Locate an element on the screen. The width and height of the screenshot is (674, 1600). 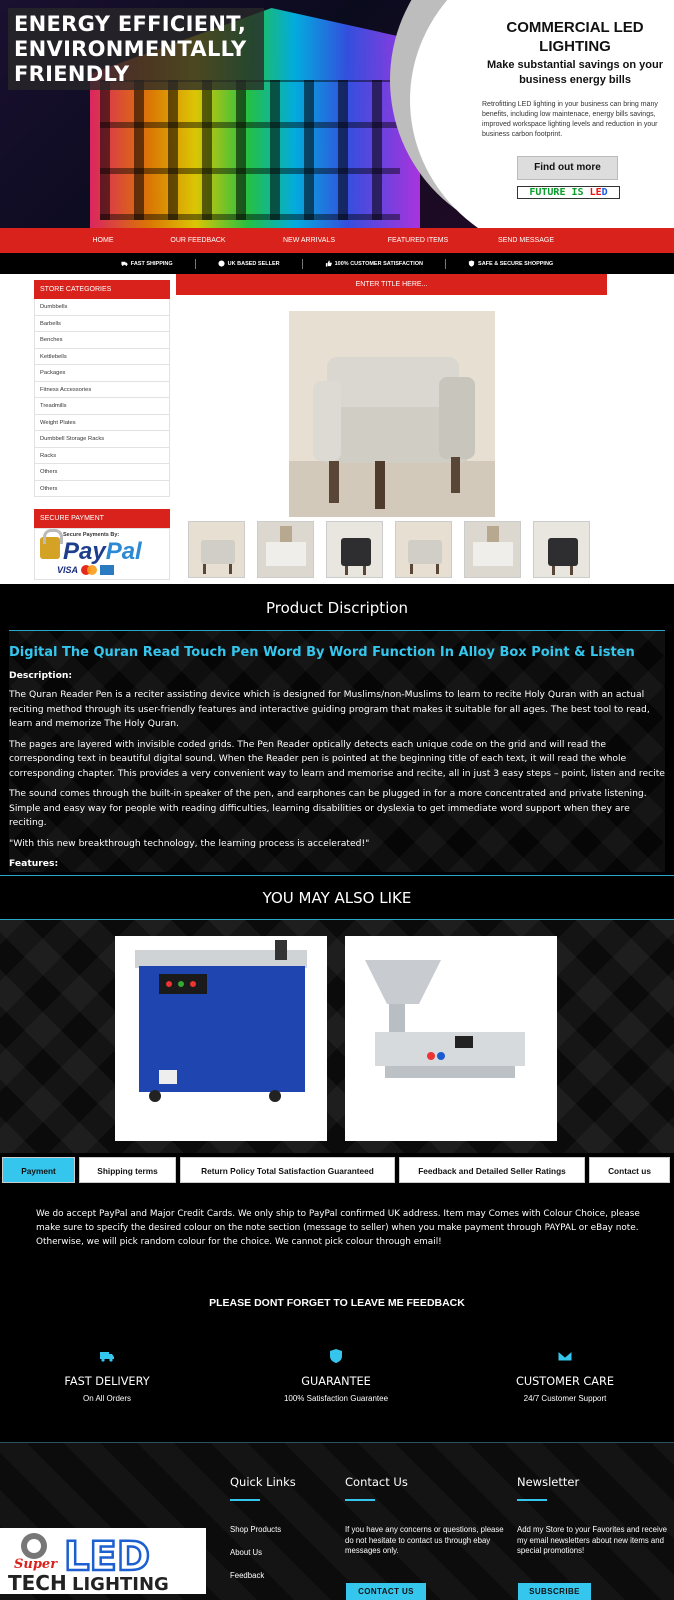
nav-featured-items: FEATURED ITEMS is located at coordinates (418, 240).